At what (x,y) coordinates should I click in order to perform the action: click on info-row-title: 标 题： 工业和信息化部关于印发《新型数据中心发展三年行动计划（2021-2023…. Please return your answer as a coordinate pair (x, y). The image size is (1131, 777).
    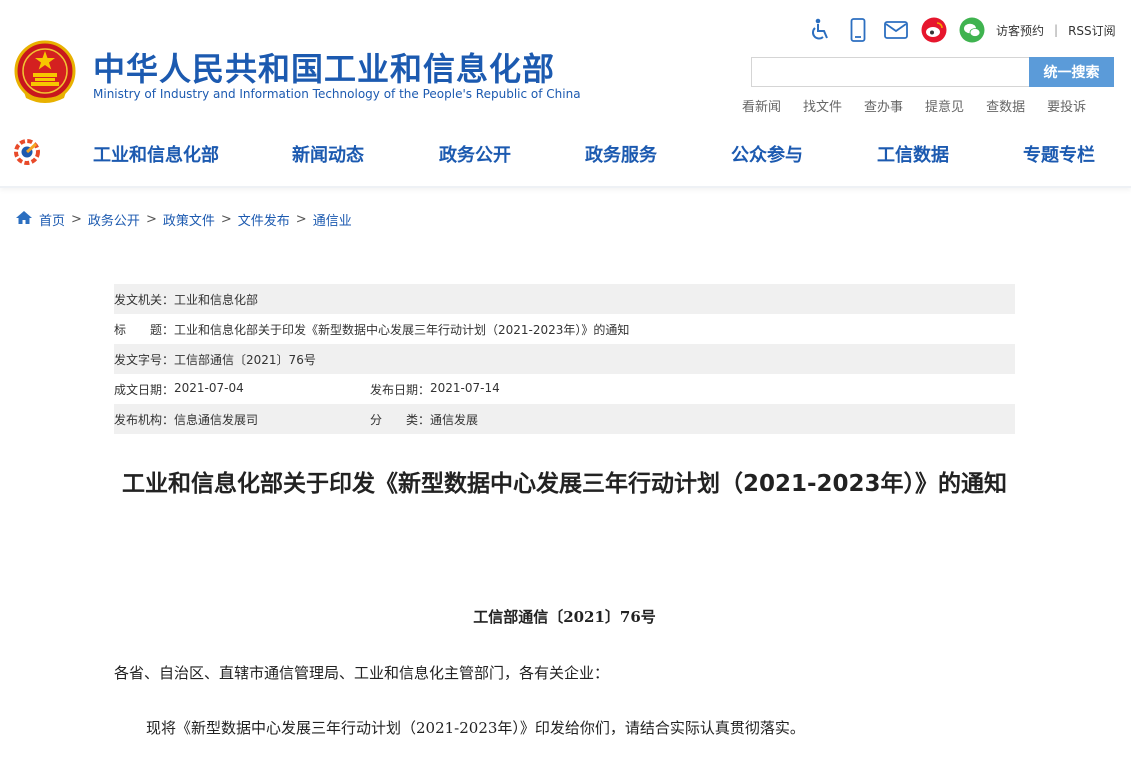
    Looking at the image, I should click on (564, 329).